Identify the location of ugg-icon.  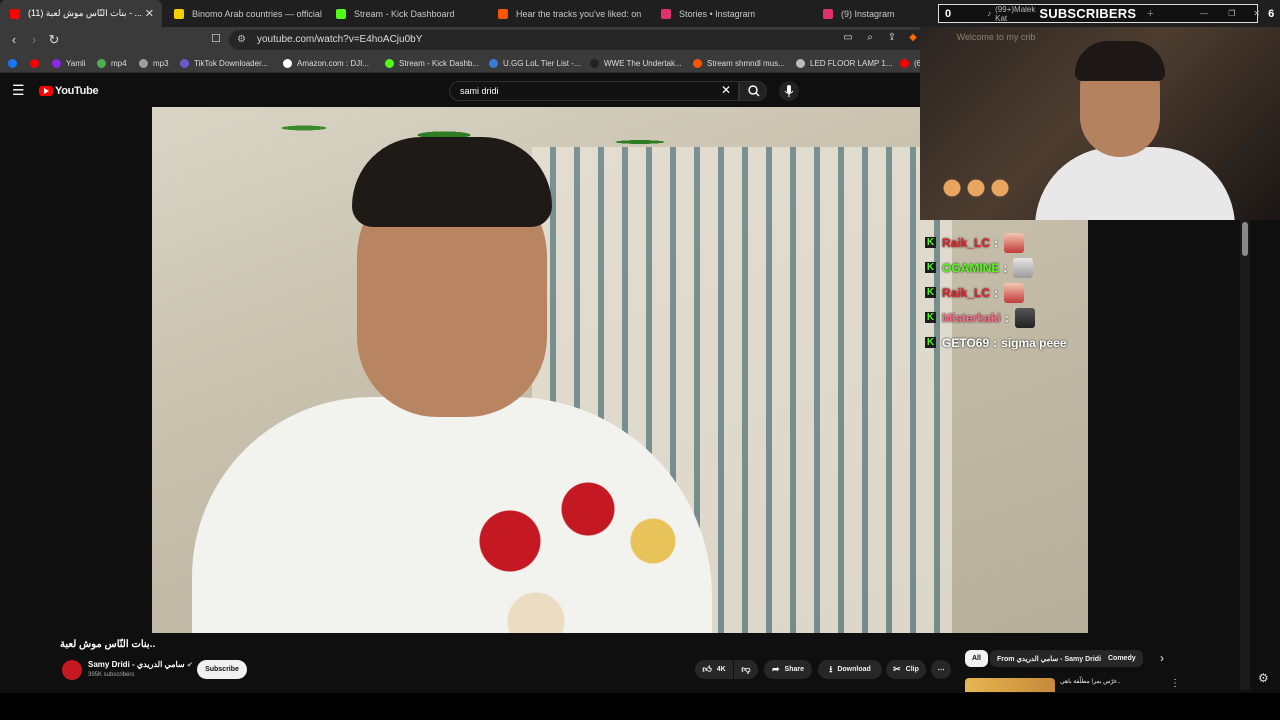
(493, 63).